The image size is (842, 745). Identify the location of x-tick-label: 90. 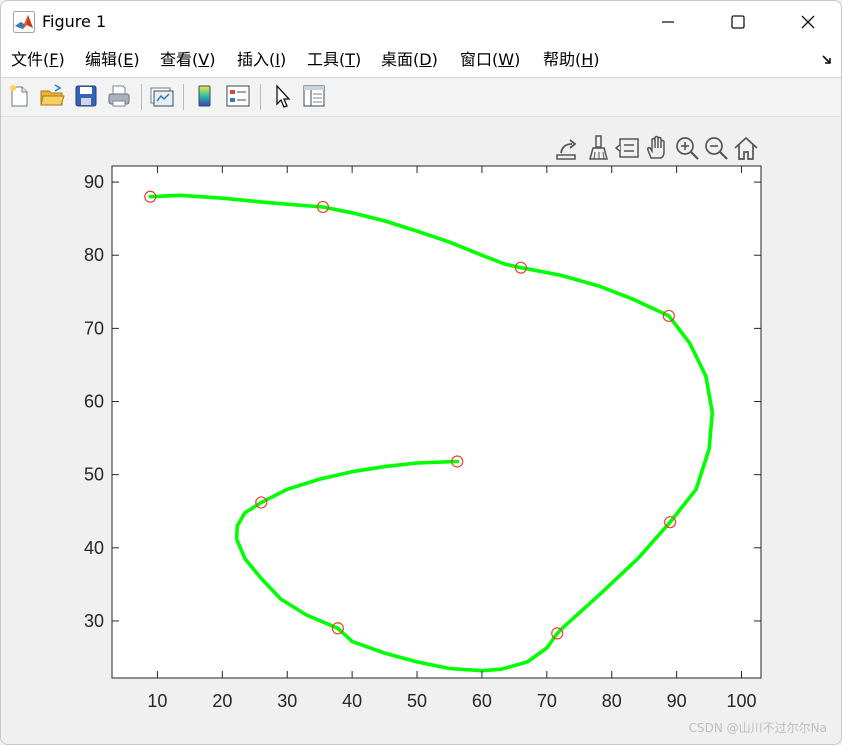
(677, 701).